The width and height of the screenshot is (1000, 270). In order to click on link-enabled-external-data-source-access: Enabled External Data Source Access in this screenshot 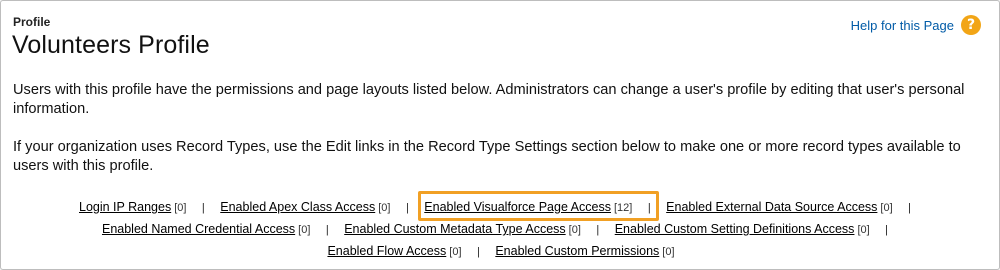, I will do `click(771, 207)`.